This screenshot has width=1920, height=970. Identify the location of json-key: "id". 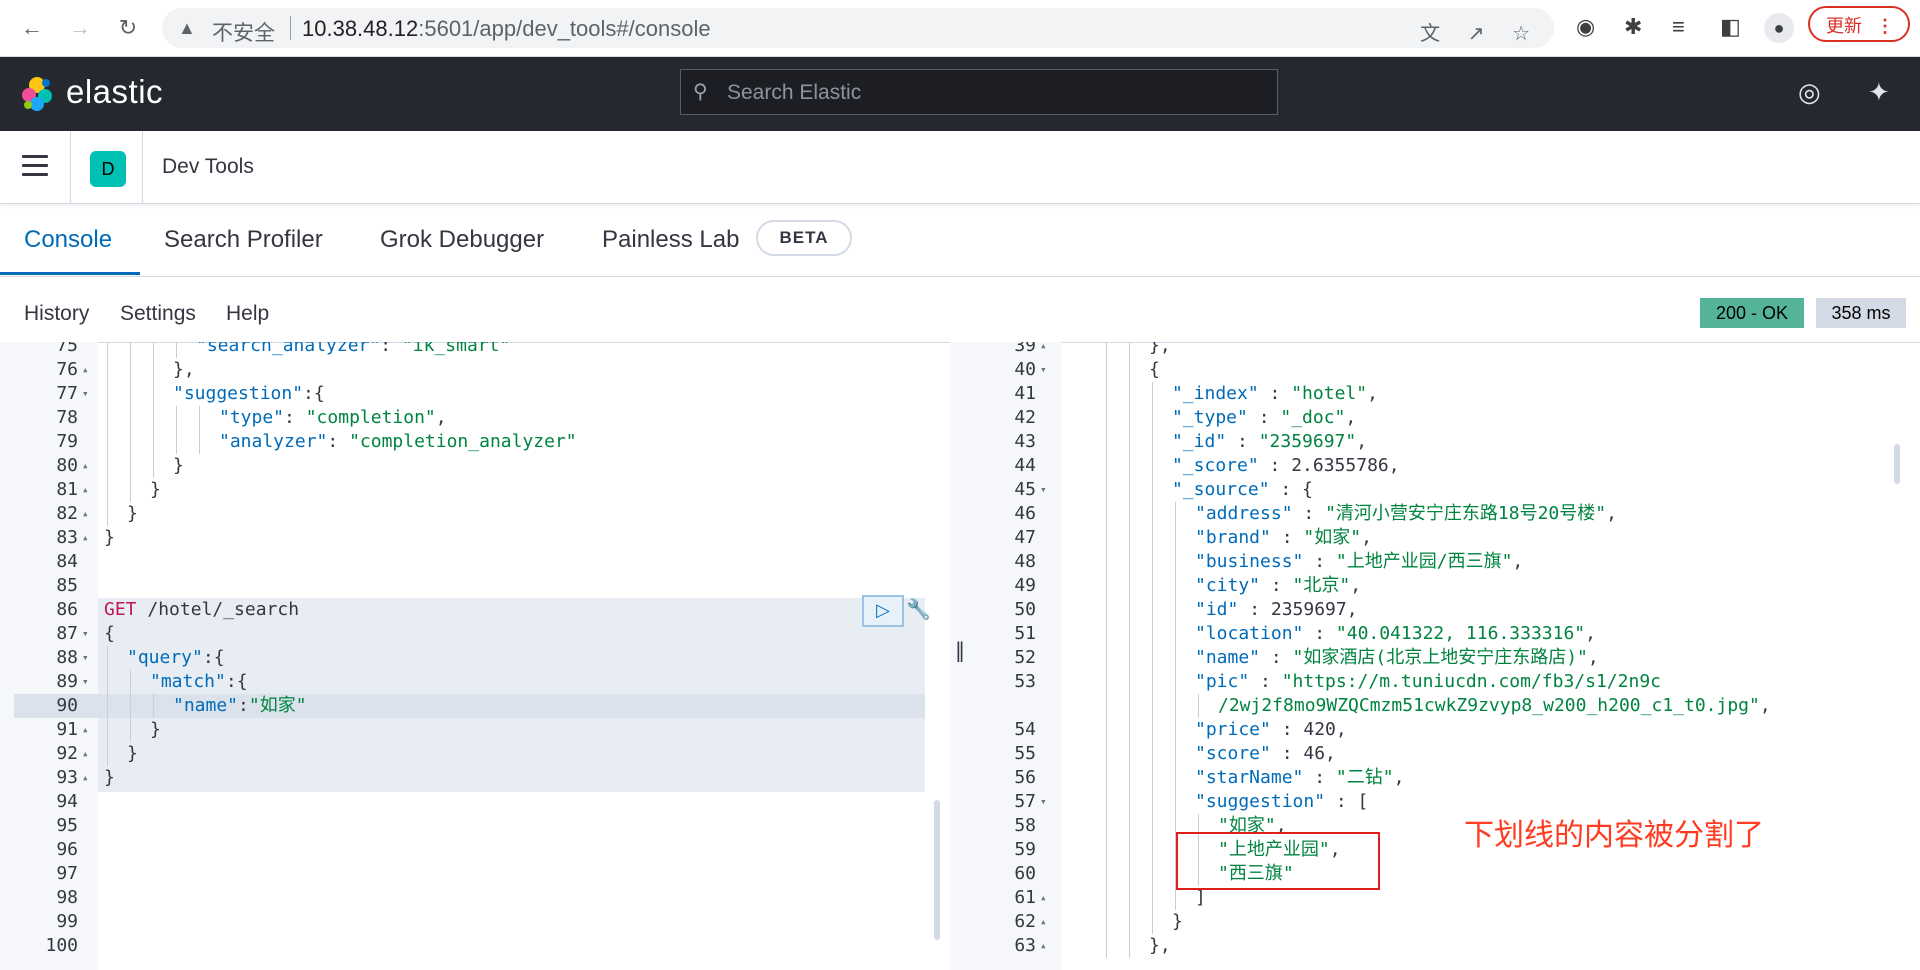
(1217, 609).